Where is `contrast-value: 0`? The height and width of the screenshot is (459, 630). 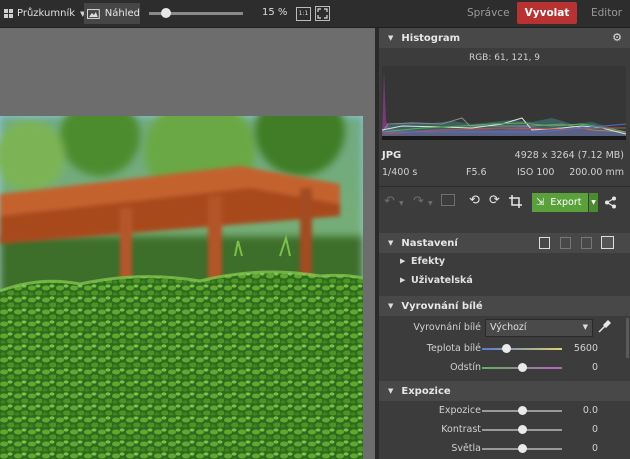
contrast-value: 0 is located at coordinates (594, 429).